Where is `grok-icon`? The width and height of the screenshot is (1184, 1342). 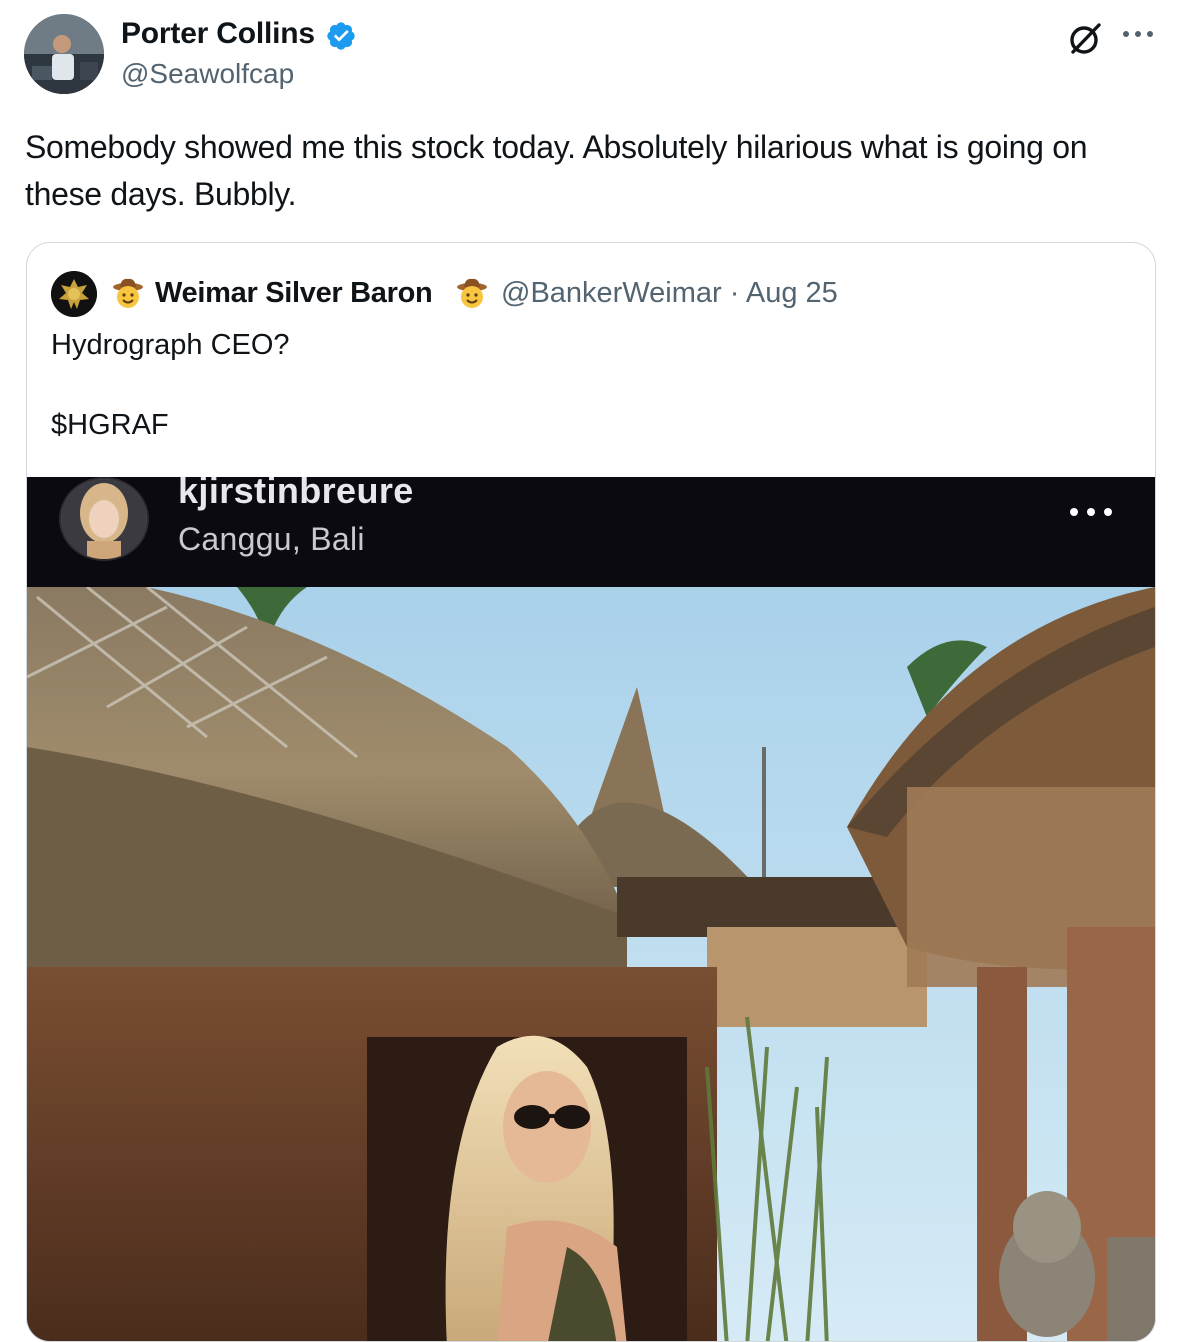 grok-icon is located at coordinates (1085, 39).